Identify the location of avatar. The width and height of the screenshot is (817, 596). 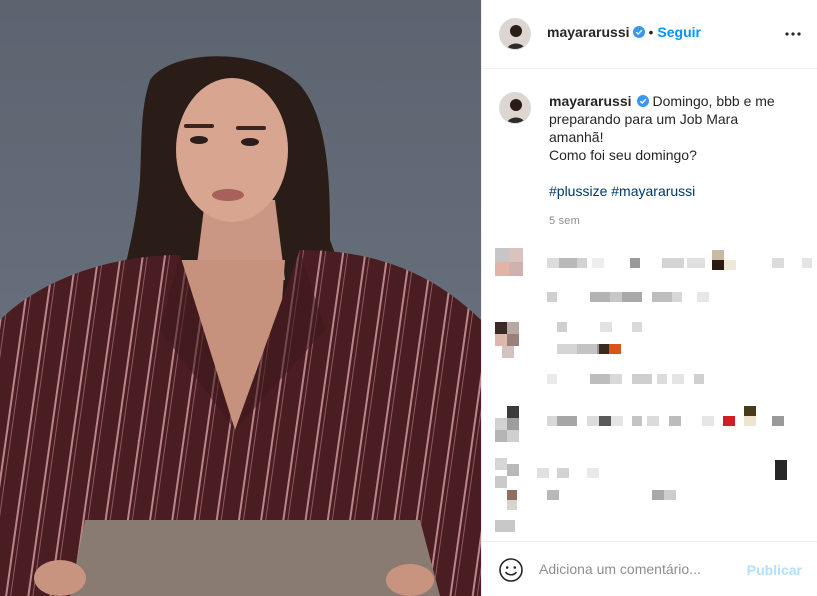
(515, 34).